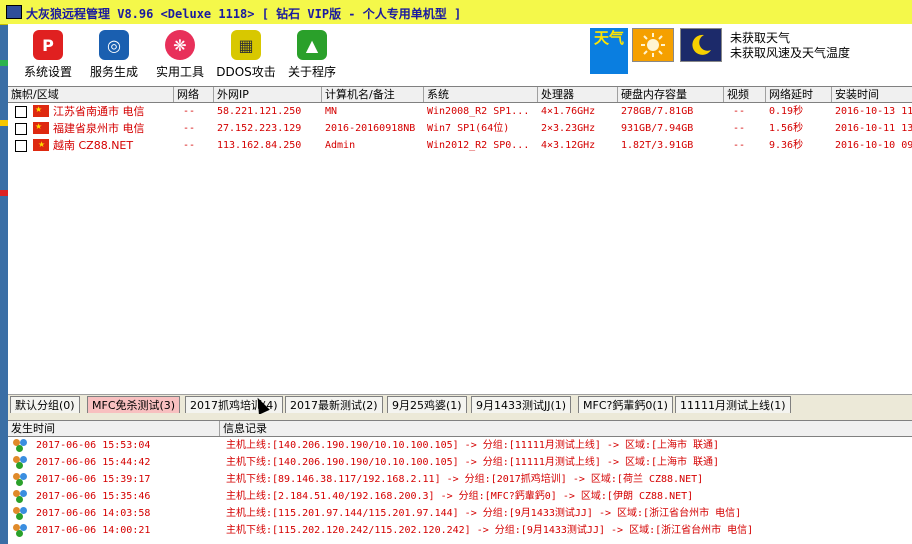 This screenshot has height=544, width=912. What do you see at coordinates (311, 72) in the screenshot?
I see `about-label: 关于程序` at bounding box center [311, 72].